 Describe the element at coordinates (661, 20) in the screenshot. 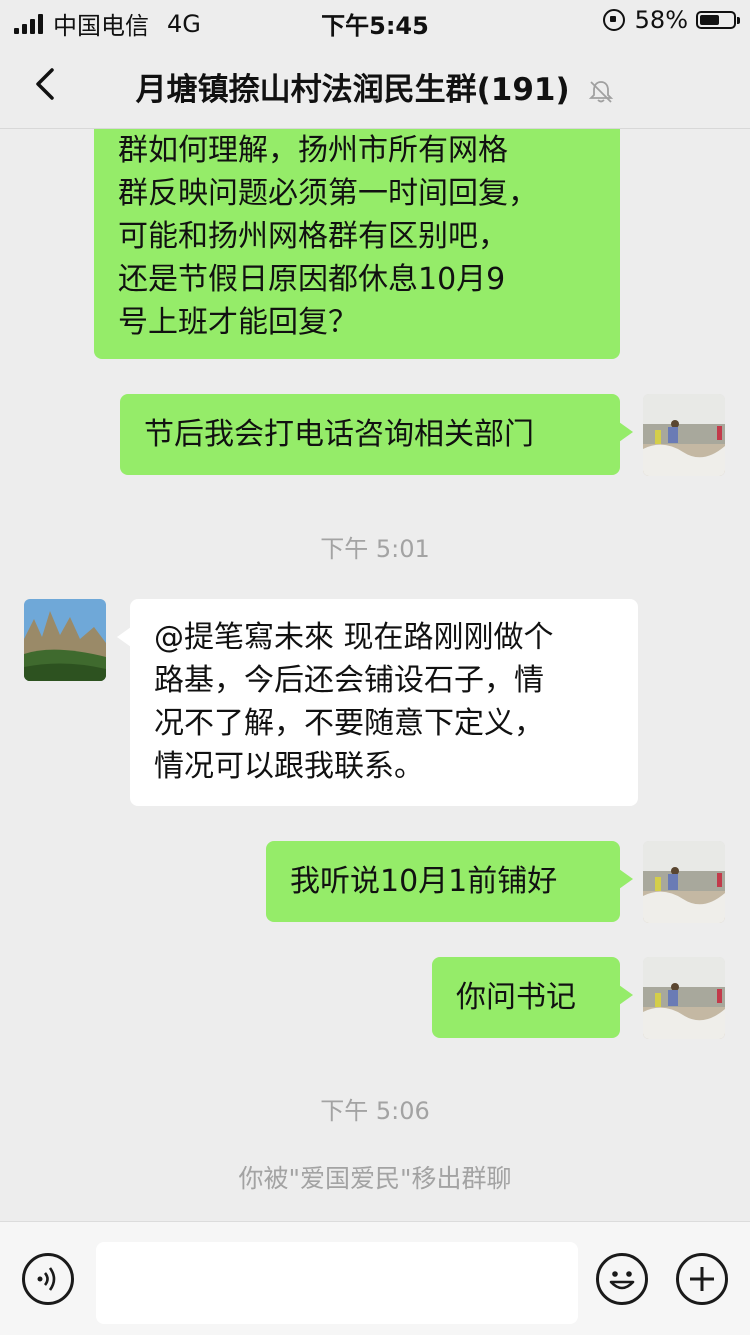

I see `battery-percent: 58%` at that location.